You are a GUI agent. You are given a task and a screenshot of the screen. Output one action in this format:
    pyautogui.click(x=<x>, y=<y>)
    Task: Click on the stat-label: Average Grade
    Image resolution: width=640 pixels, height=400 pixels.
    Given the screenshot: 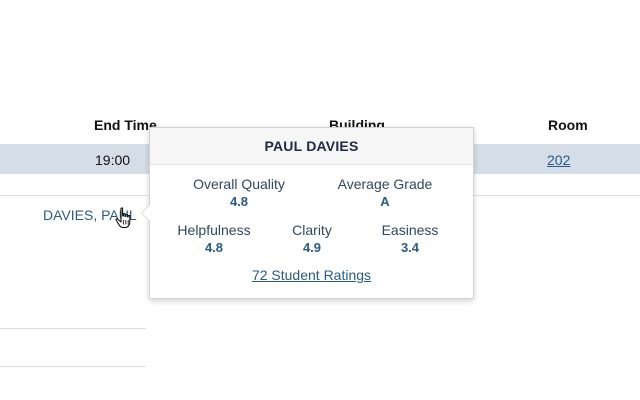 What is the action you would take?
    pyautogui.click(x=385, y=184)
    